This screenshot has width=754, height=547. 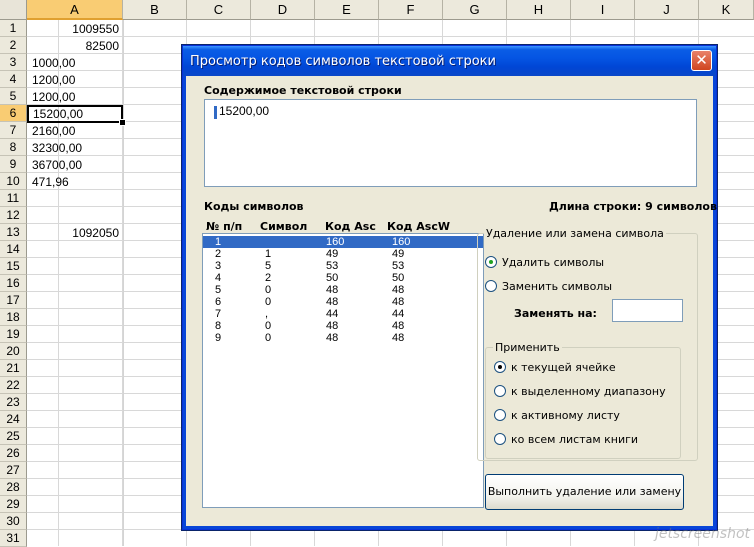 I want to click on row-header: 24, so click(x=13, y=419).